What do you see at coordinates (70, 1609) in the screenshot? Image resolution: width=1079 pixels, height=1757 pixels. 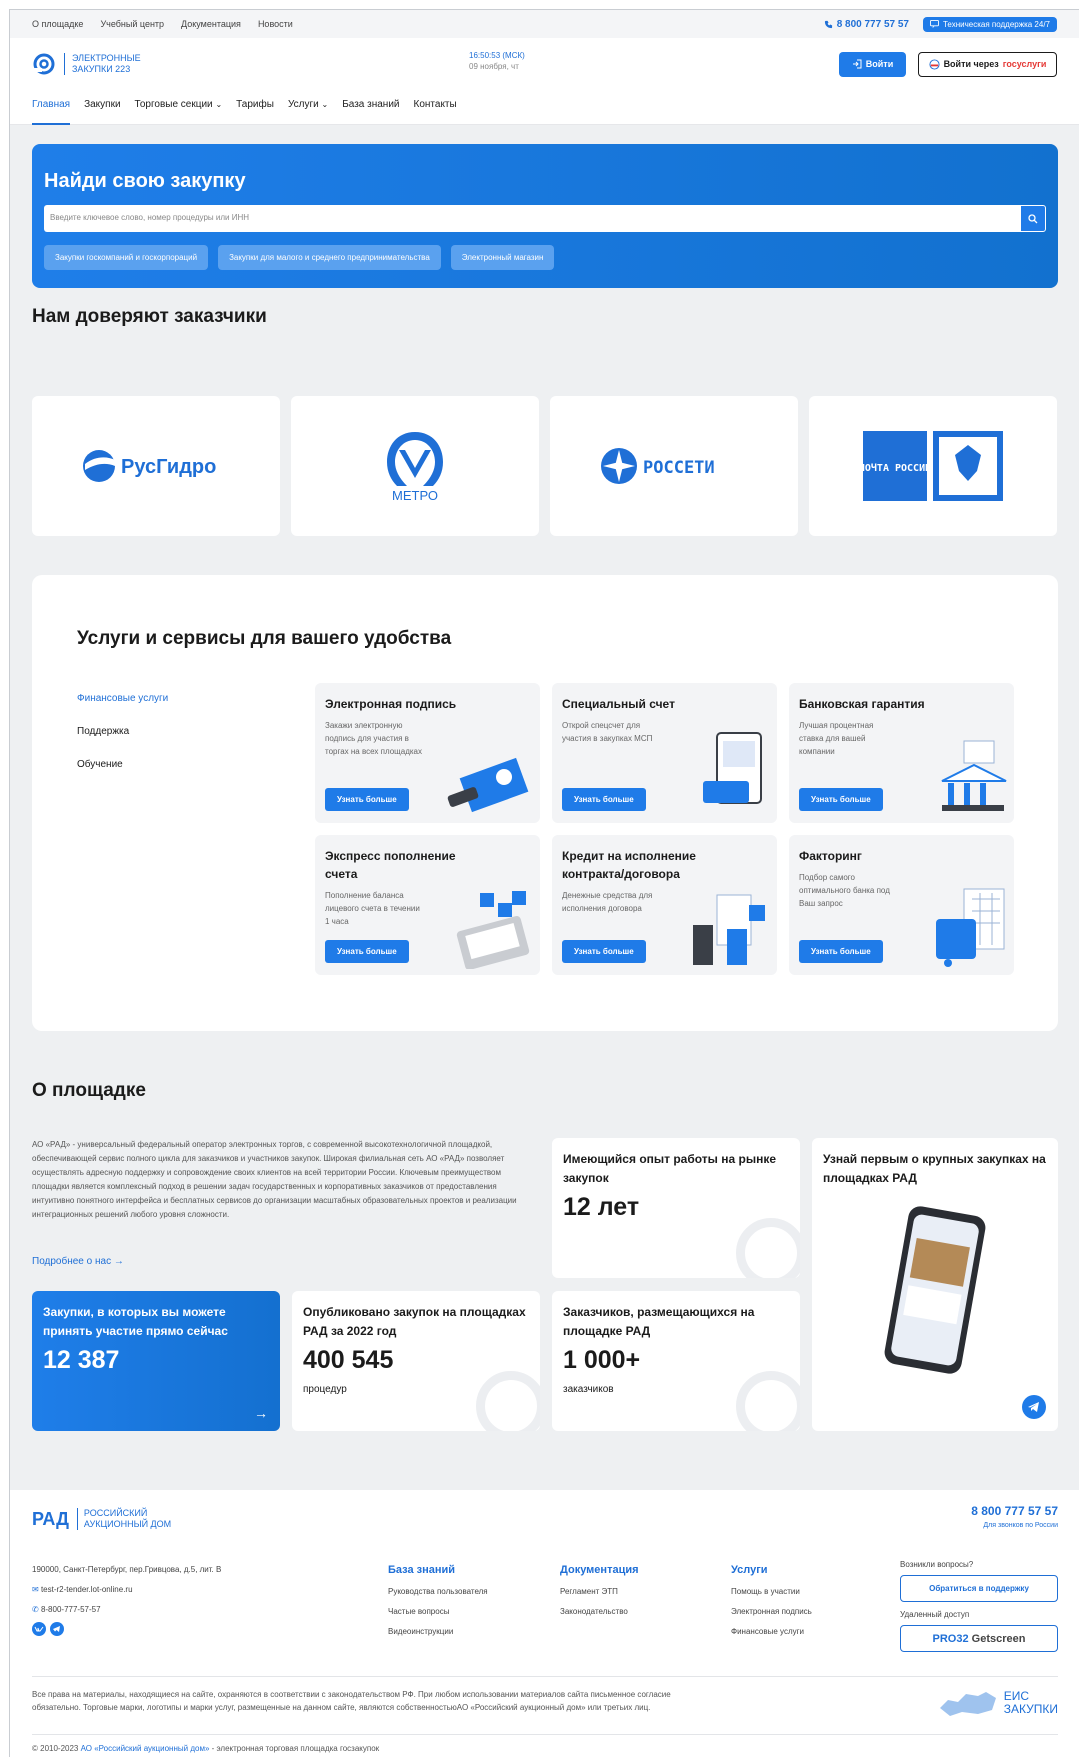 I see `footer-tel-text: 8-800-777-57-57` at bounding box center [70, 1609].